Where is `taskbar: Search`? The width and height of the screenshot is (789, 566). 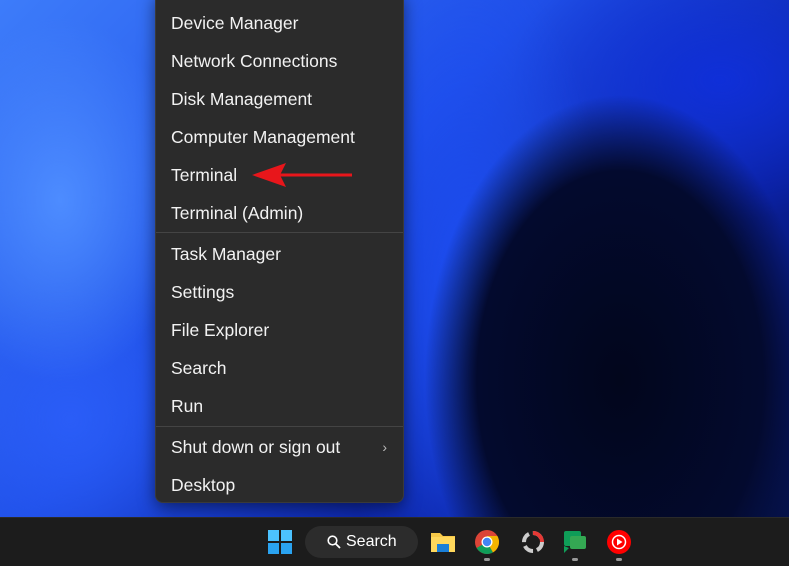
taskbar: Search is located at coordinates (394, 541).